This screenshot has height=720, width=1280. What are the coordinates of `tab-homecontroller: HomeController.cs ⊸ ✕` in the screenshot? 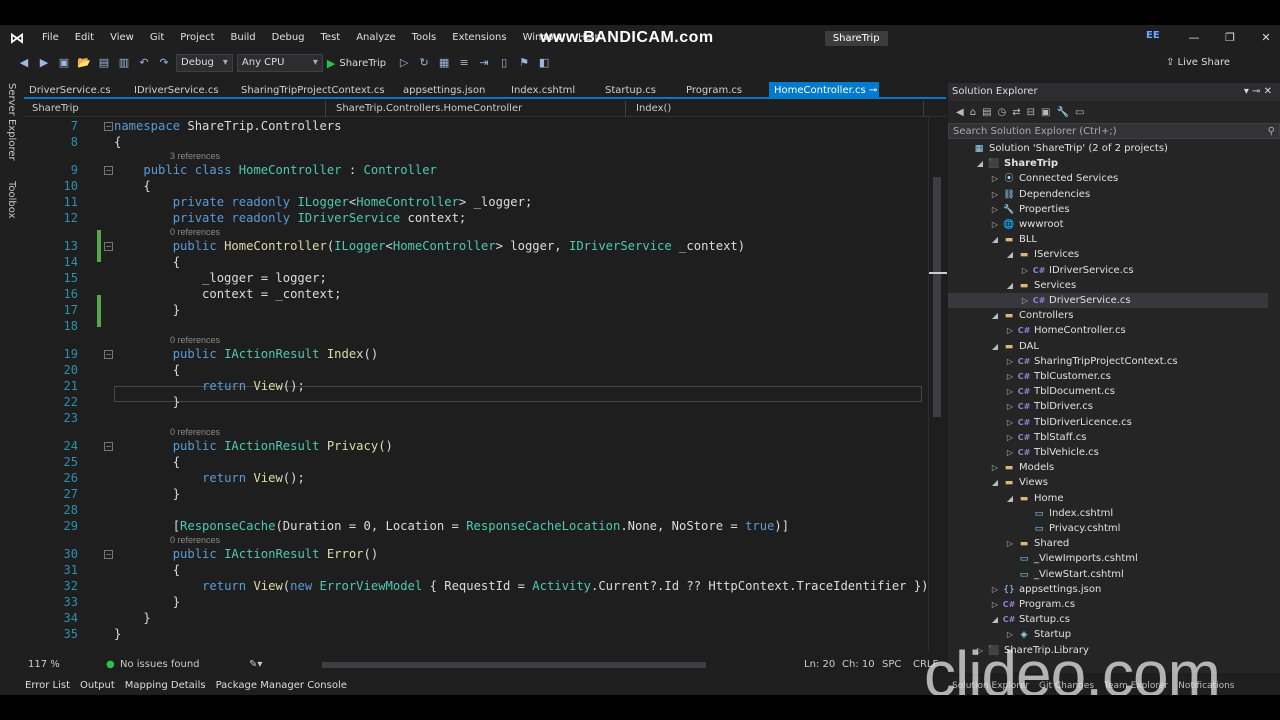 It's located at (824, 89).